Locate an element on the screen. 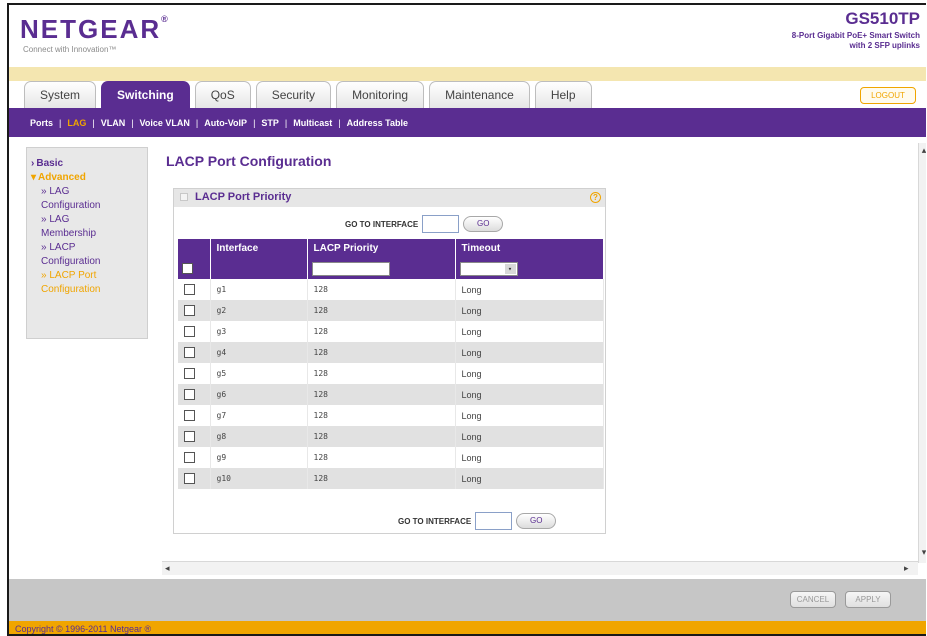 This screenshot has width=927, height=636. help-icon: ? is located at coordinates (595, 197).